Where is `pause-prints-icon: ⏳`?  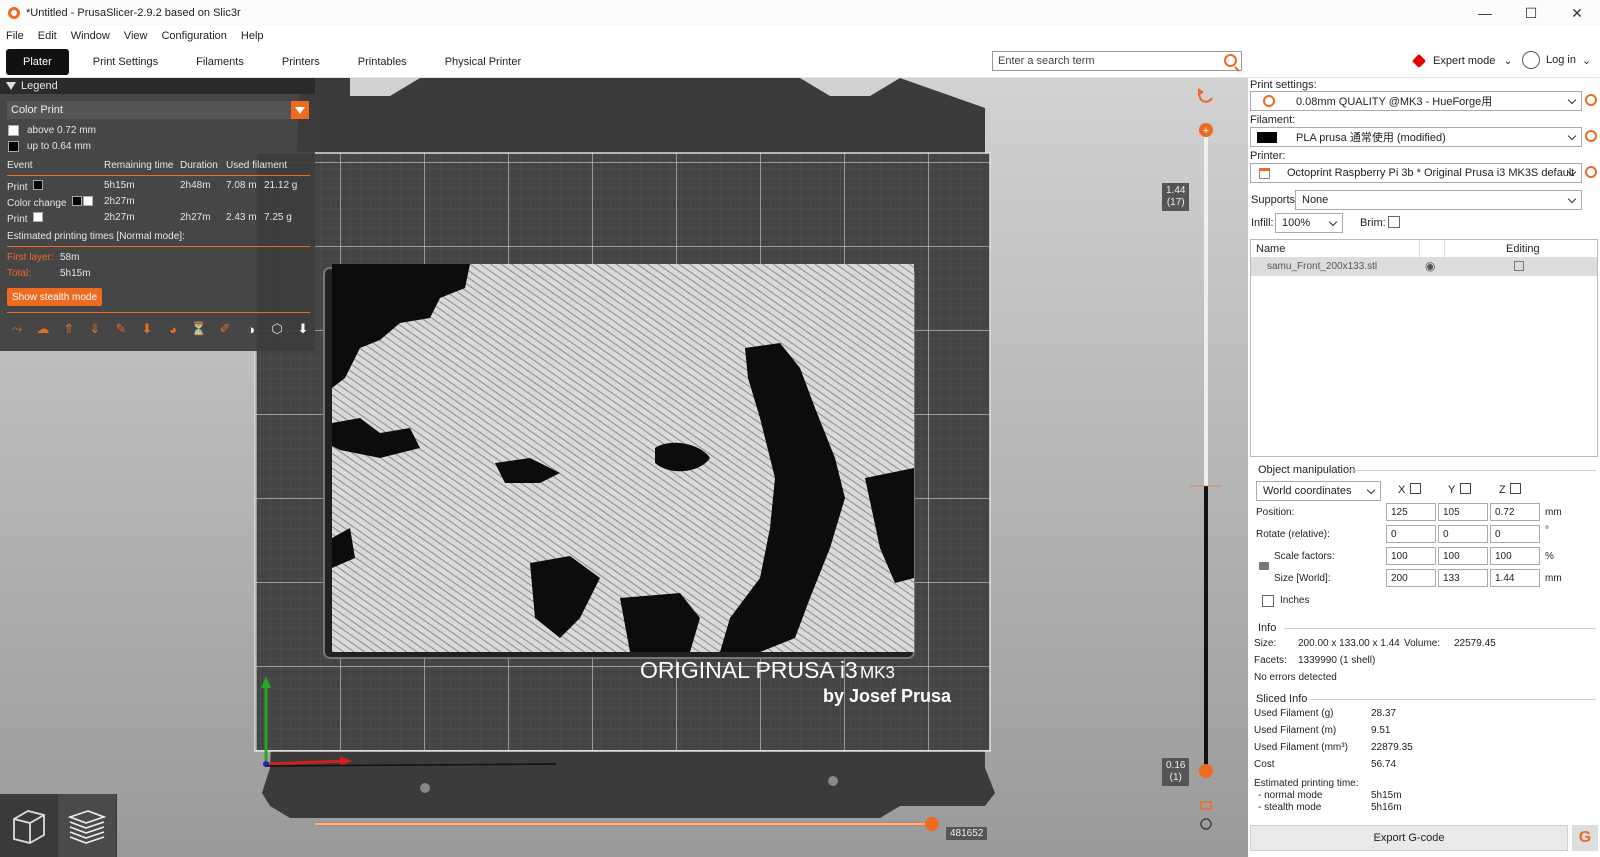
pause-prints-icon: ⏳ is located at coordinates (199, 329).